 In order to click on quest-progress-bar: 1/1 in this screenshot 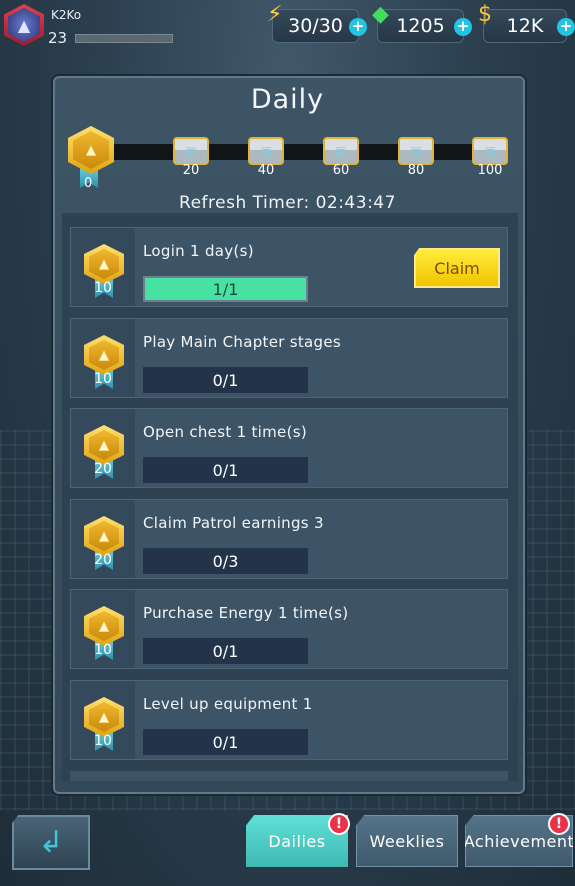, I will do `click(225, 289)`.